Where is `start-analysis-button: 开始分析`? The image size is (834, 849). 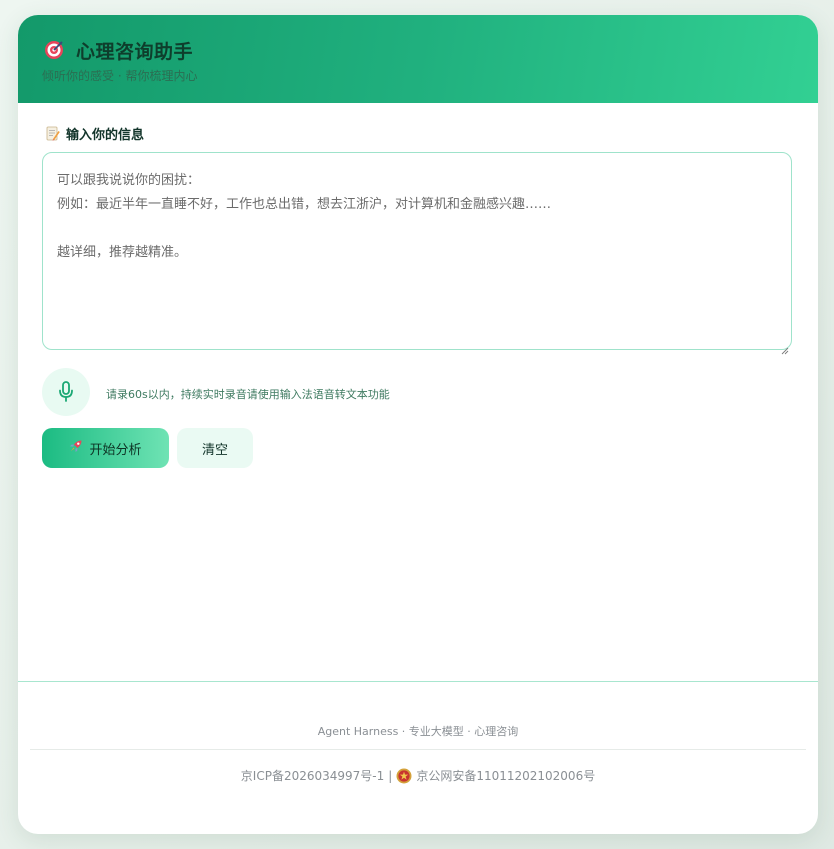 start-analysis-button: 开始分析 is located at coordinates (105, 448).